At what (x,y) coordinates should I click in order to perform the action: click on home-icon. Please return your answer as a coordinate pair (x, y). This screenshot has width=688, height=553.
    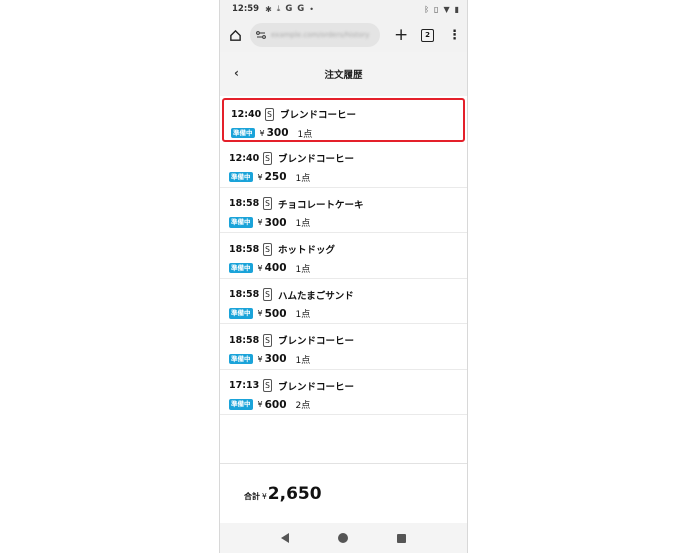
    Looking at the image, I should click on (235, 35).